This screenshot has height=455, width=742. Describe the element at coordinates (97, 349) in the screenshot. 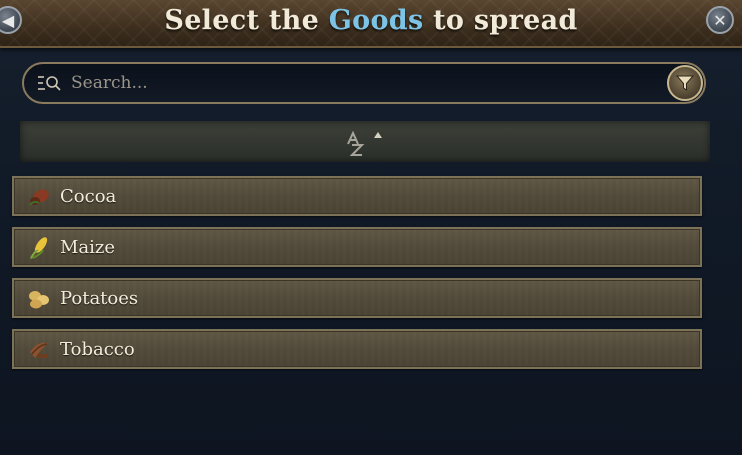

I see `goods-label: Tobacco` at that location.